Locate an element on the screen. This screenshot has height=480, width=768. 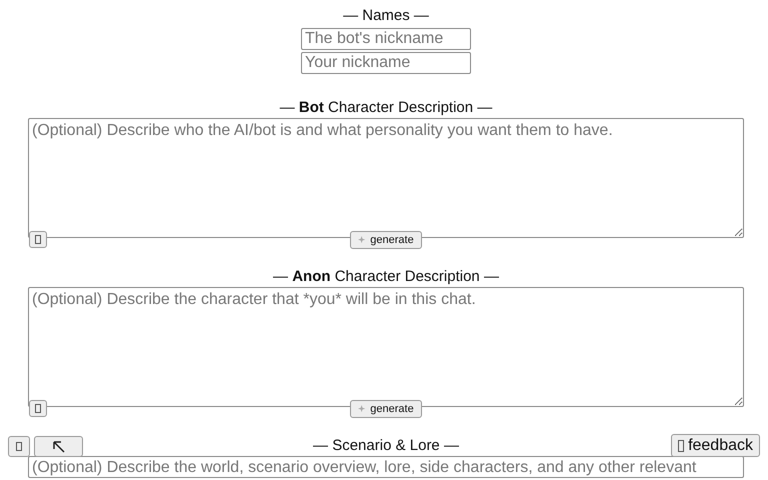
nickname-field: The bot's nickname is located at coordinates (386, 39).